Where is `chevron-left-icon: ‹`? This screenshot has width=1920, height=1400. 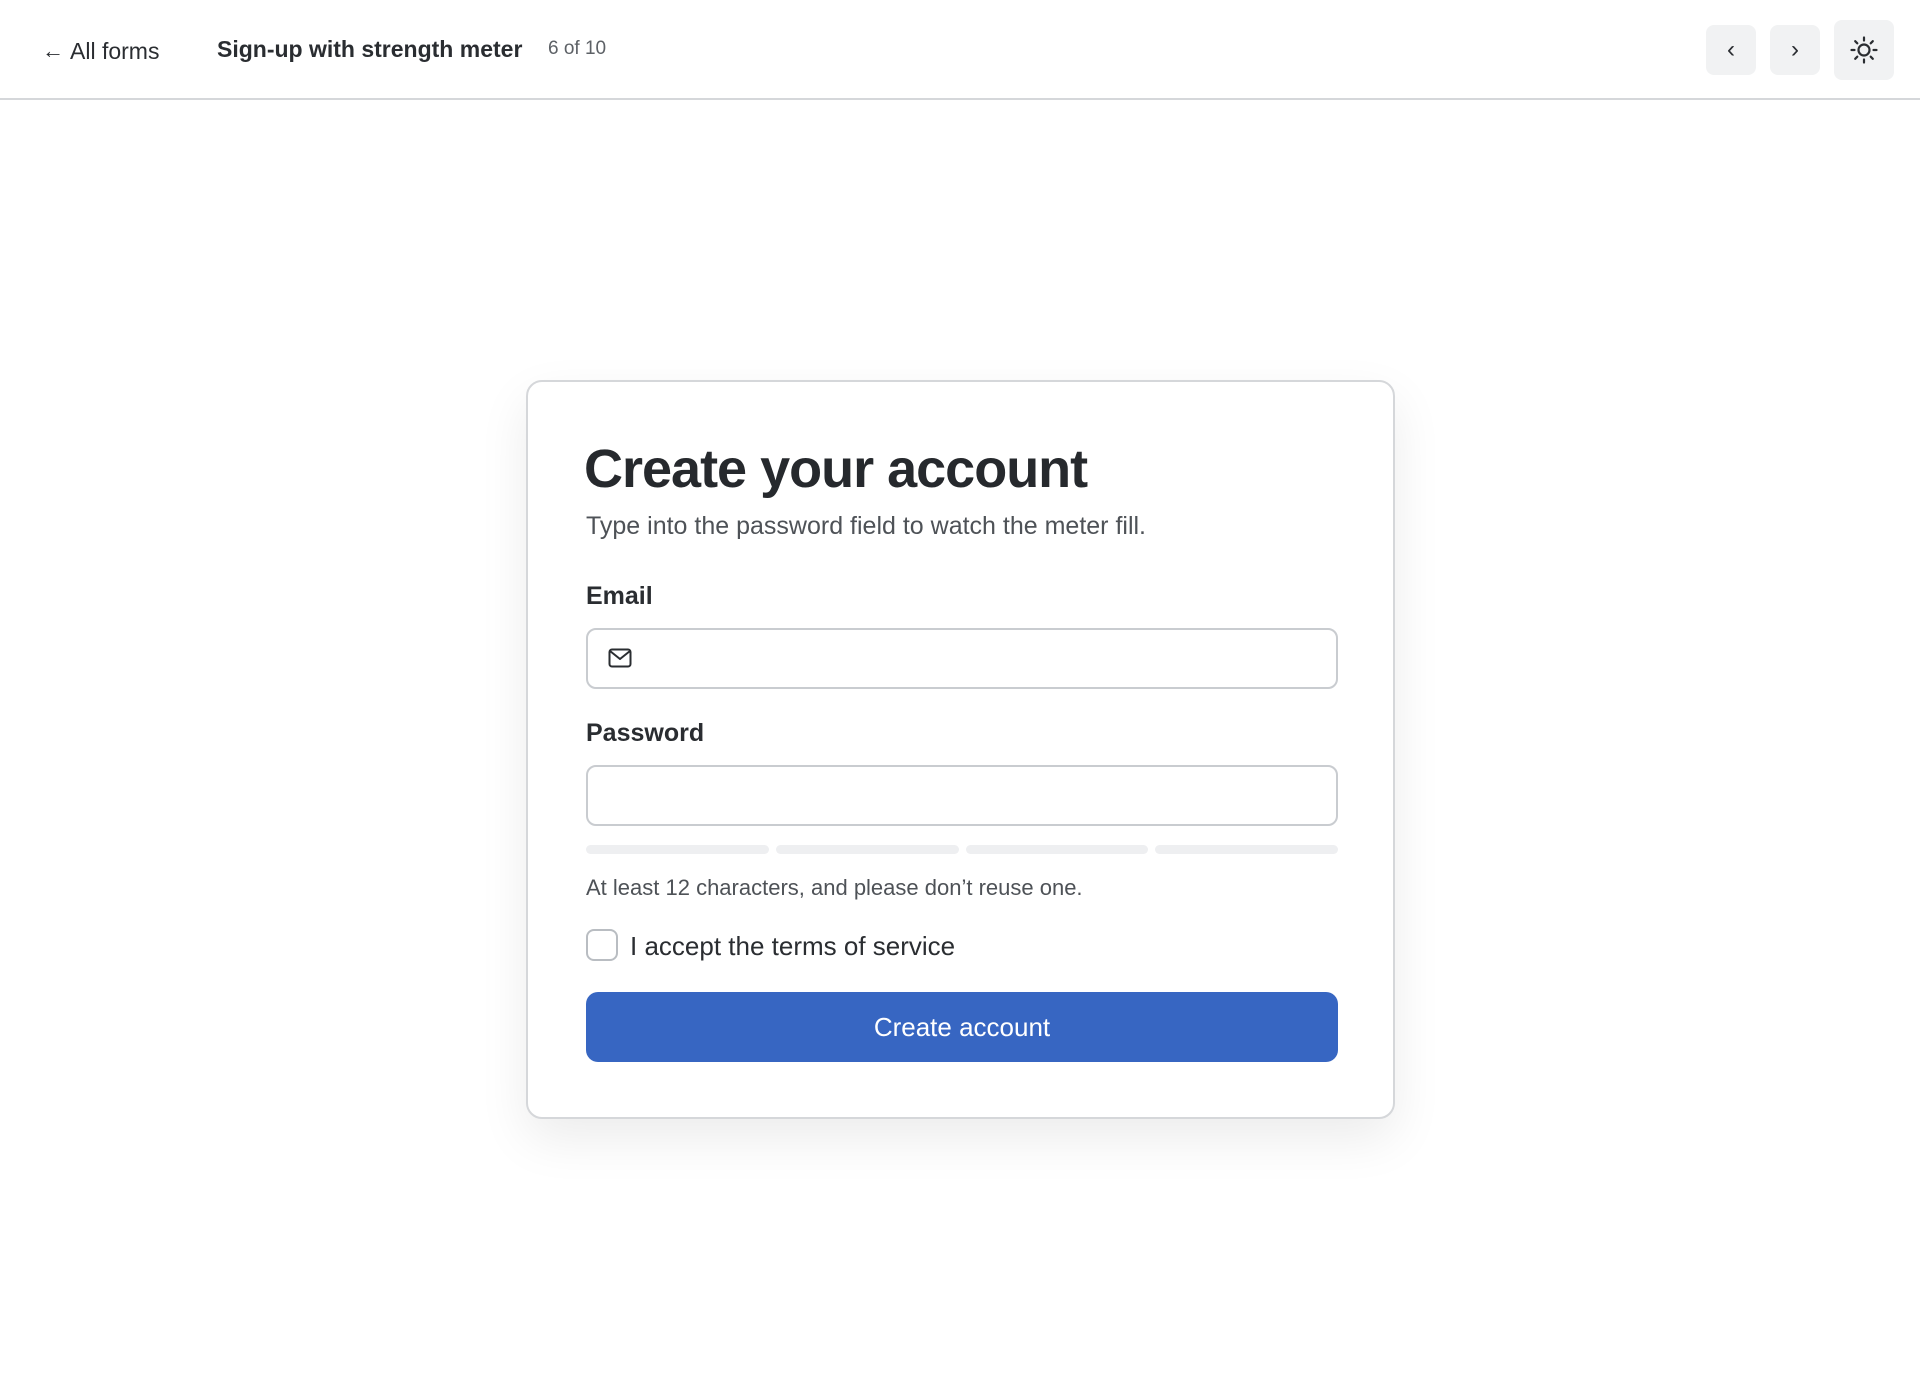 chevron-left-icon: ‹ is located at coordinates (1731, 49).